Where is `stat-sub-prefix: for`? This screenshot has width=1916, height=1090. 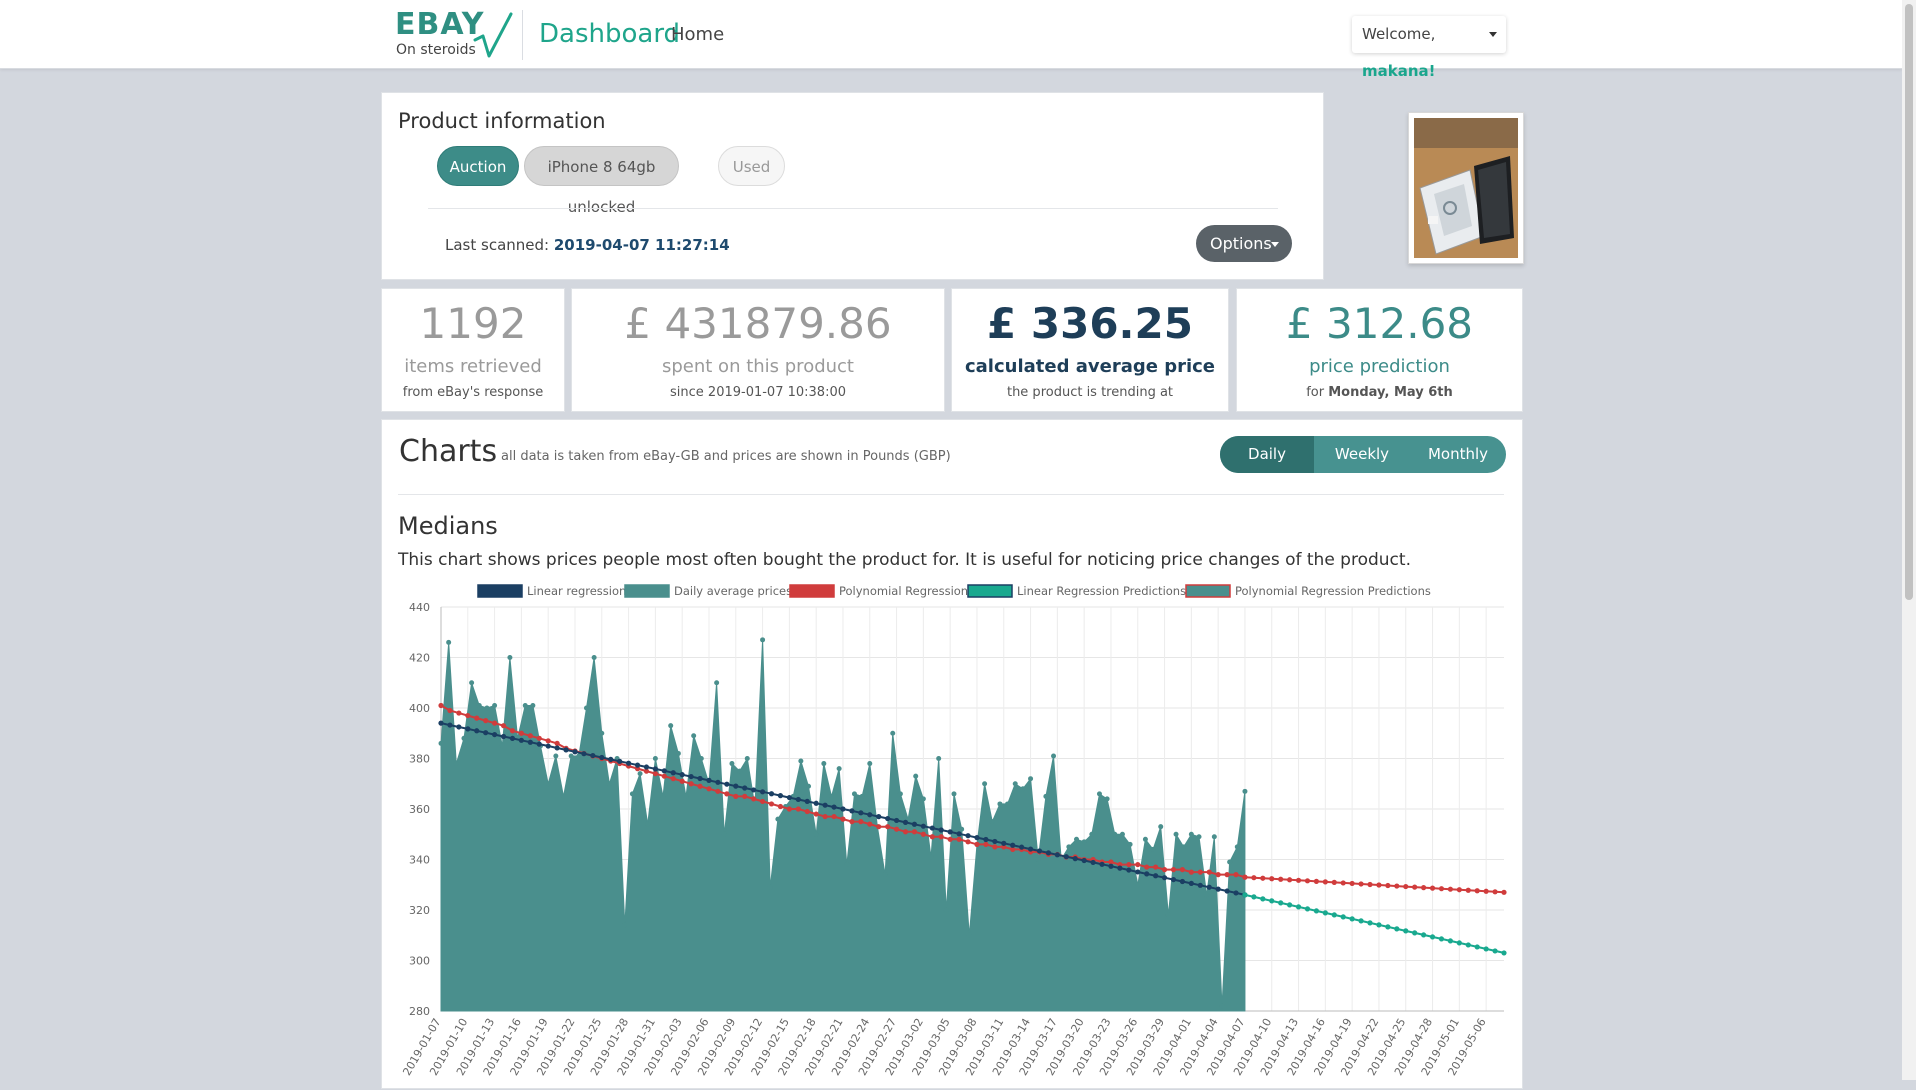
stat-sub-prefix: for is located at coordinates (1315, 392).